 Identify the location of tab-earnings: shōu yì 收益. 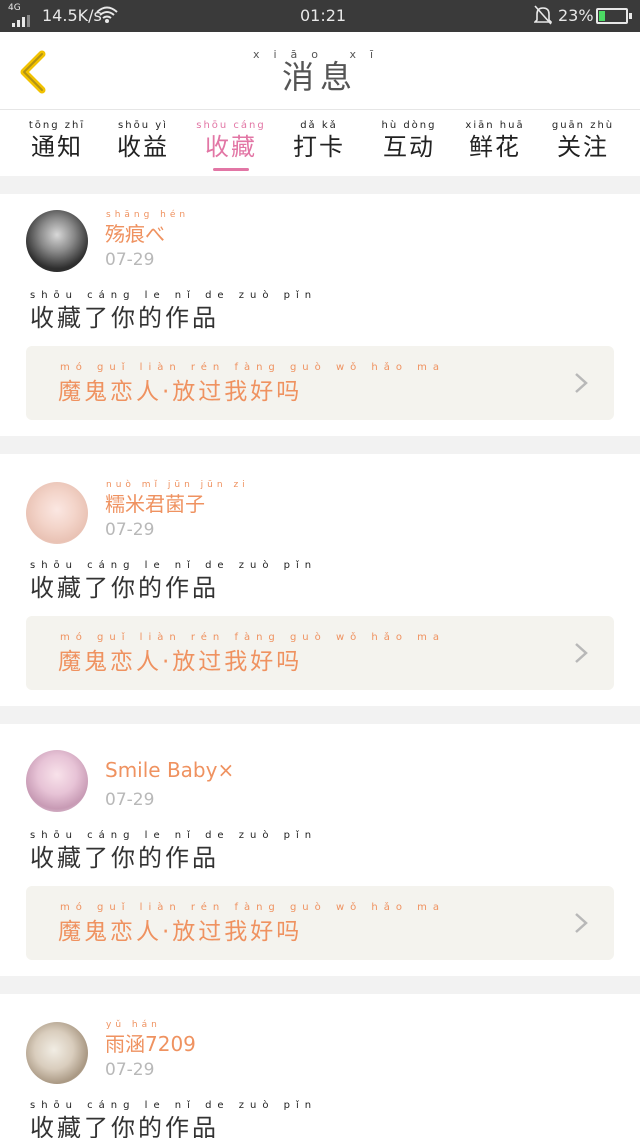
(143, 143).